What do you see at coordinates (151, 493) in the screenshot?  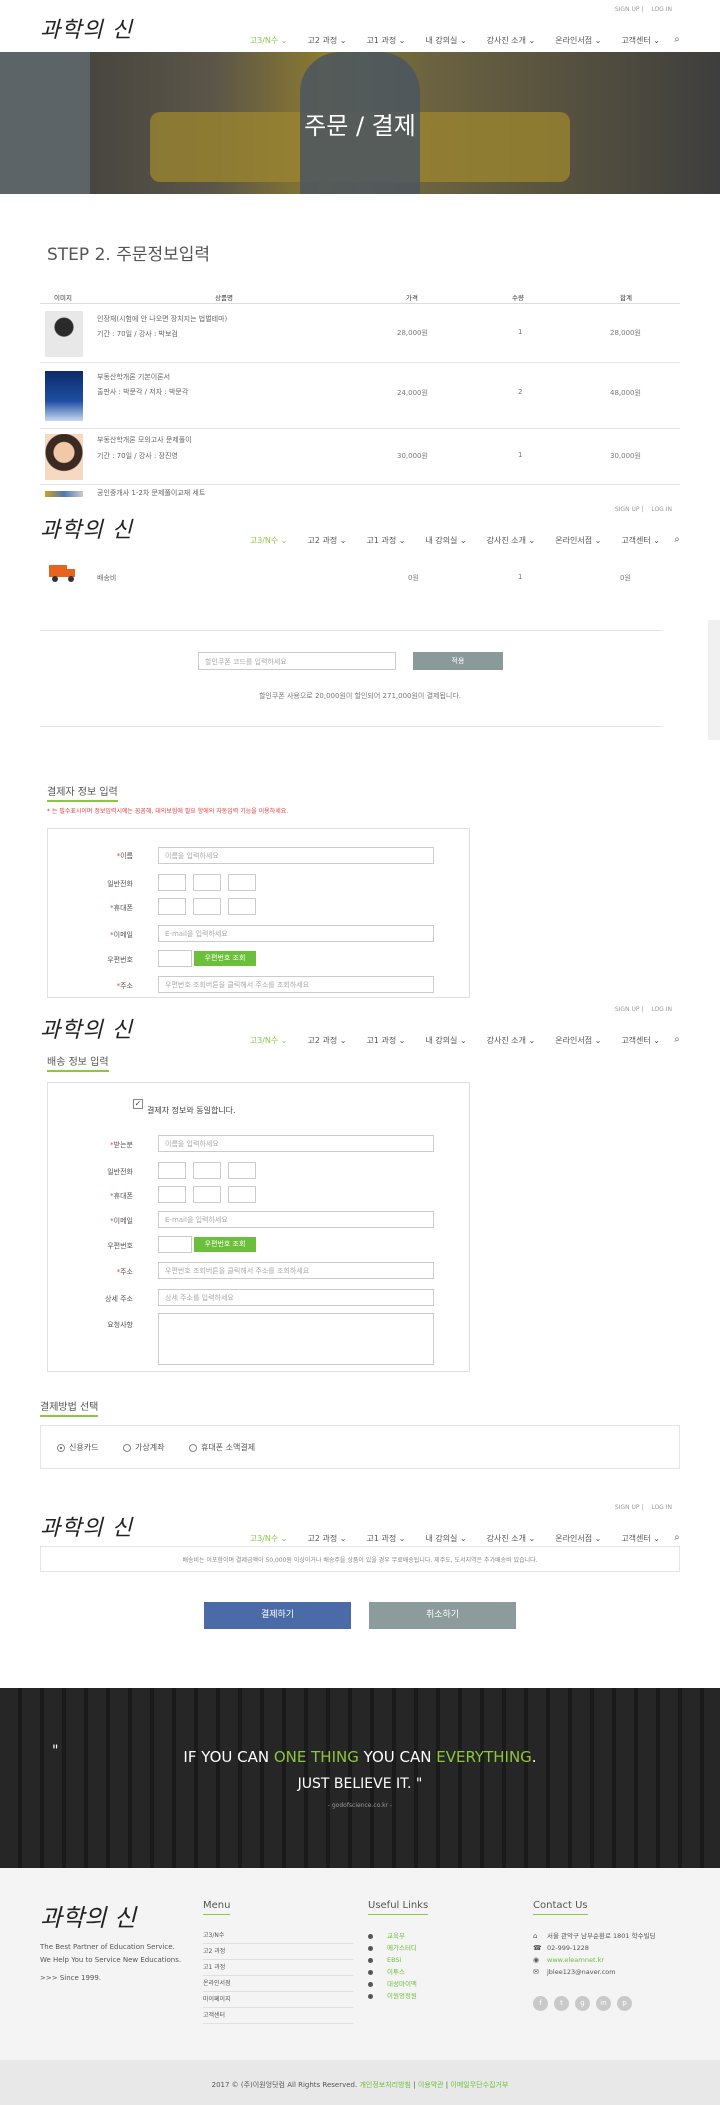 I see `product-name: 공인중개사 1-2차 문제풀이교재 세트` at bounding box center [151, 493].